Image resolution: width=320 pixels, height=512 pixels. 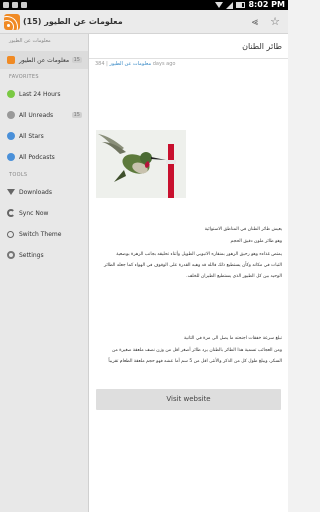 I want to click on sync-icon, so click(x=11, y=213).